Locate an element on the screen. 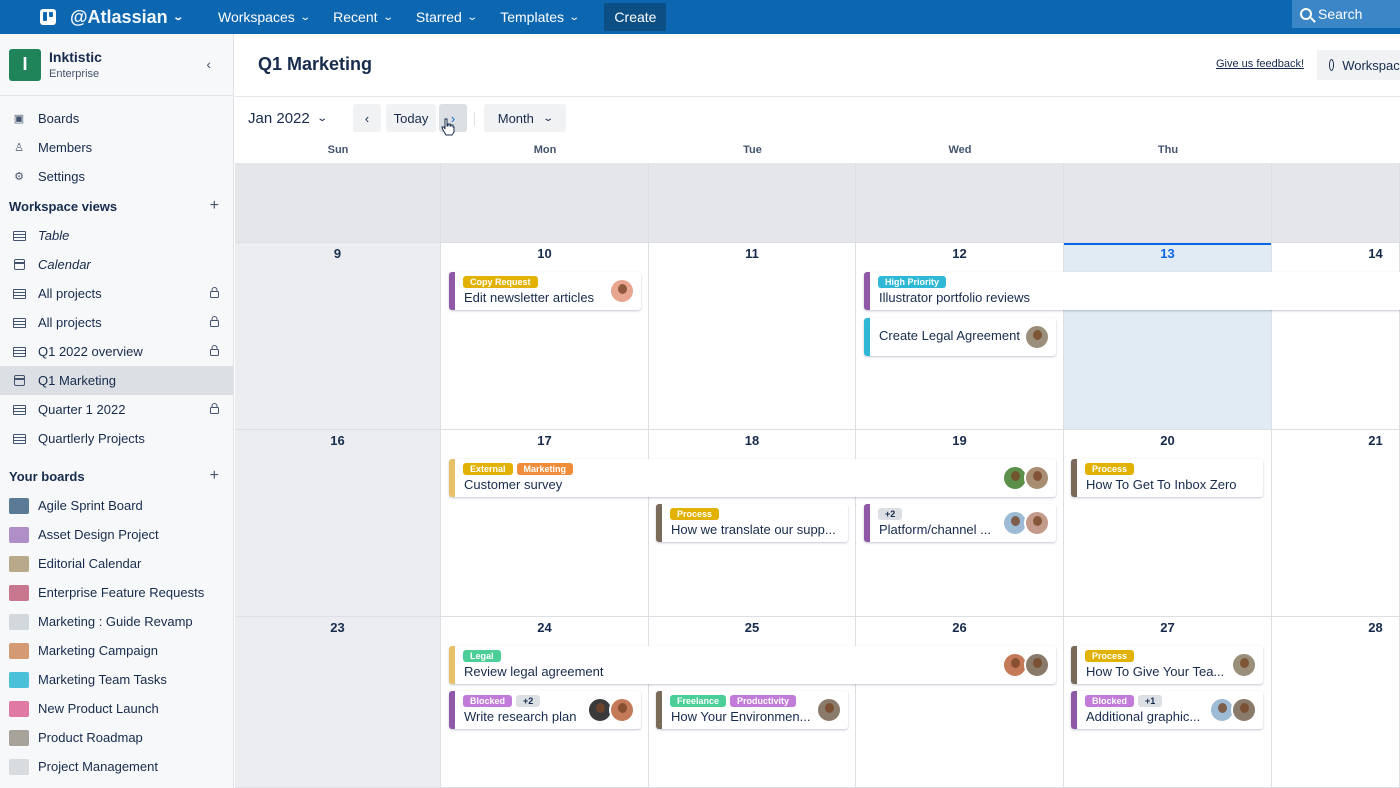  sidebar-item-members: ♙ Members is located at coordinates (116, 147).